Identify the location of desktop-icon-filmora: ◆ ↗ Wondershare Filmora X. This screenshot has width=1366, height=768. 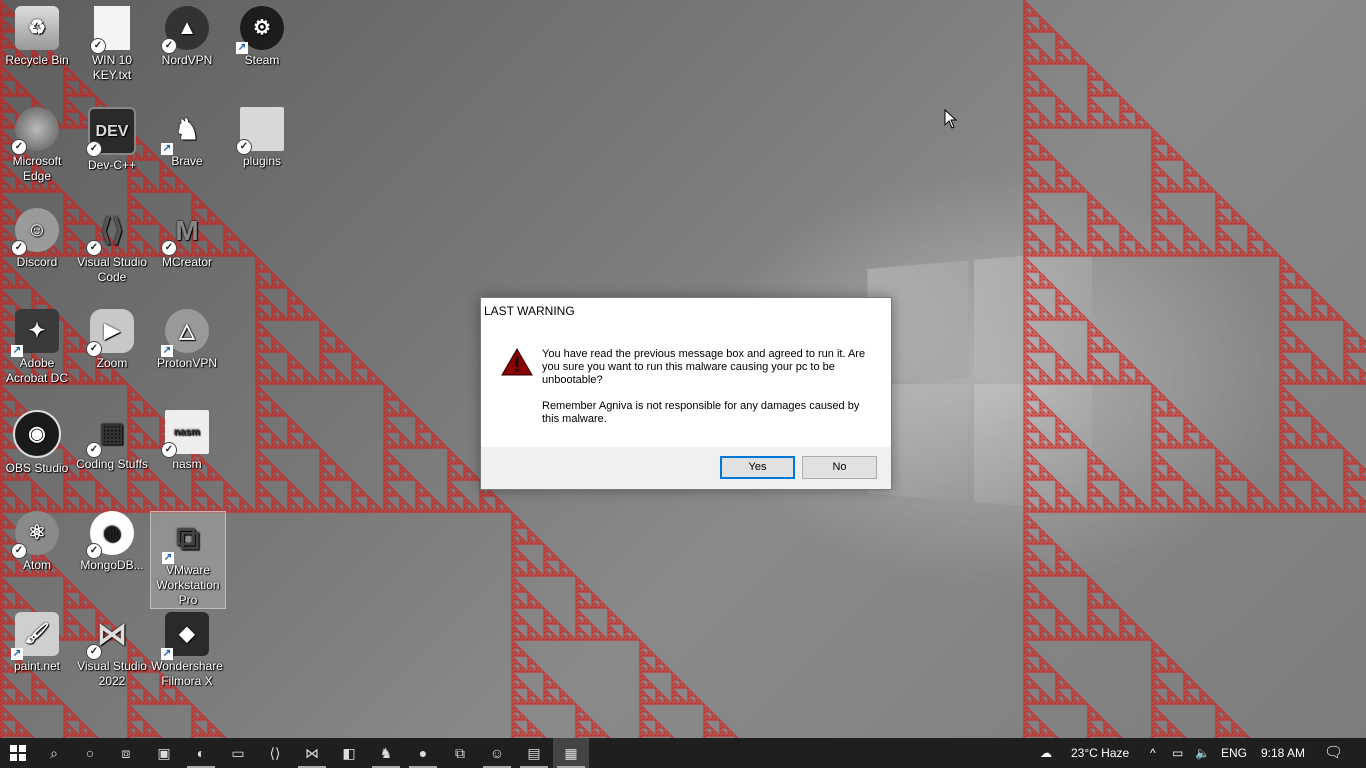
(187, 648).